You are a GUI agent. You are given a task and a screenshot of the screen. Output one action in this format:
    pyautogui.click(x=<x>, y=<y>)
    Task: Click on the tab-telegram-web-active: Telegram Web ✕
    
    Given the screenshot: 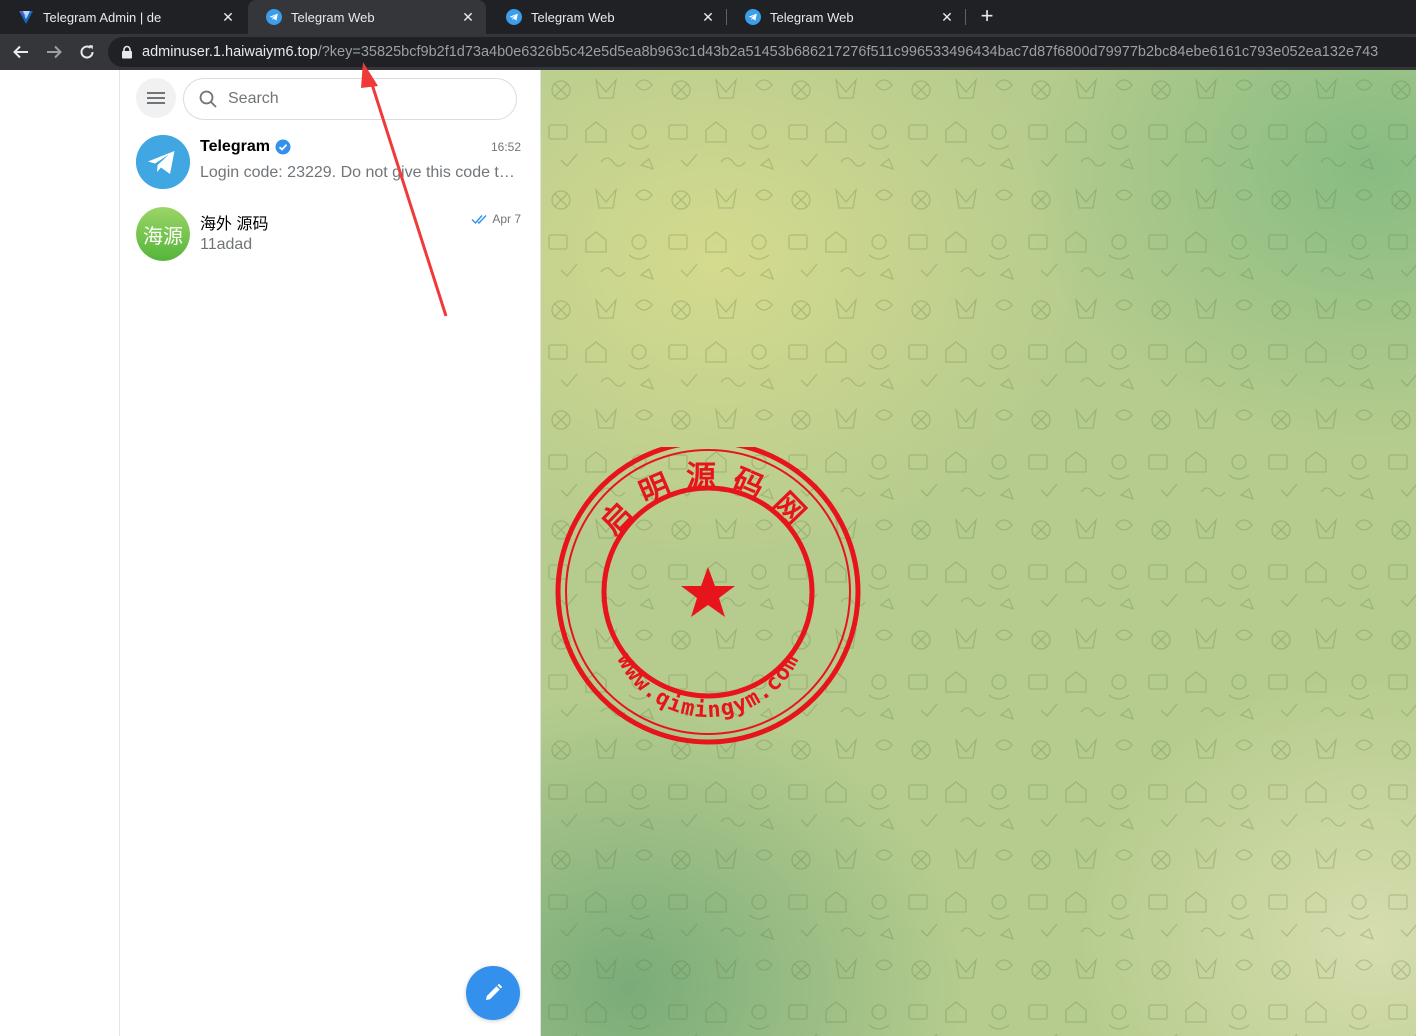 What is the action you would take?
    pyautogui.click(x=367, y=17)
    